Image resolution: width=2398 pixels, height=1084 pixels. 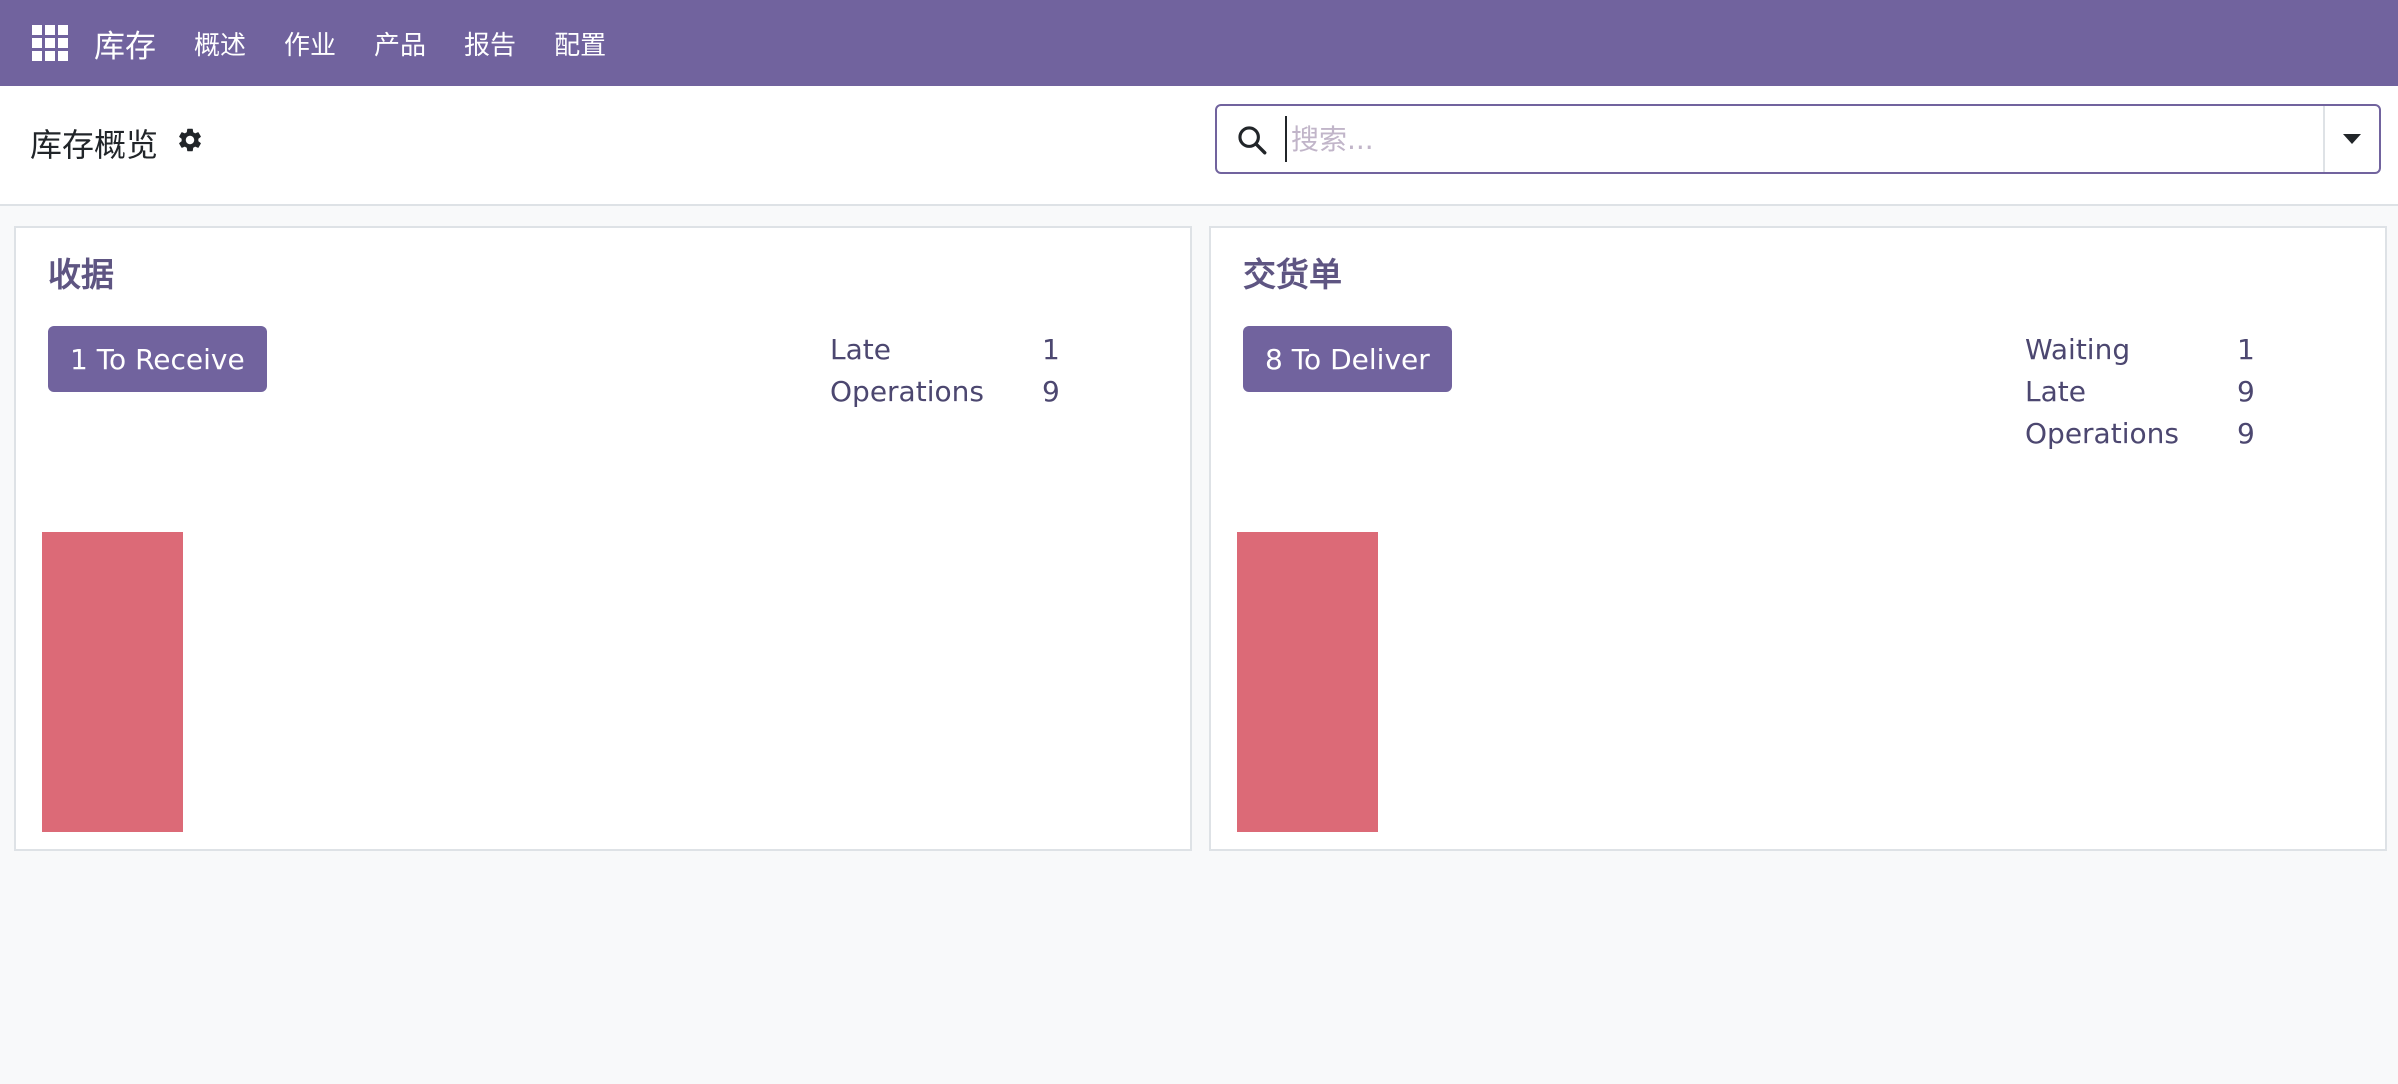 I want to click on stat-row-waiting: Waiting 1, so click(x=2140, y=349).